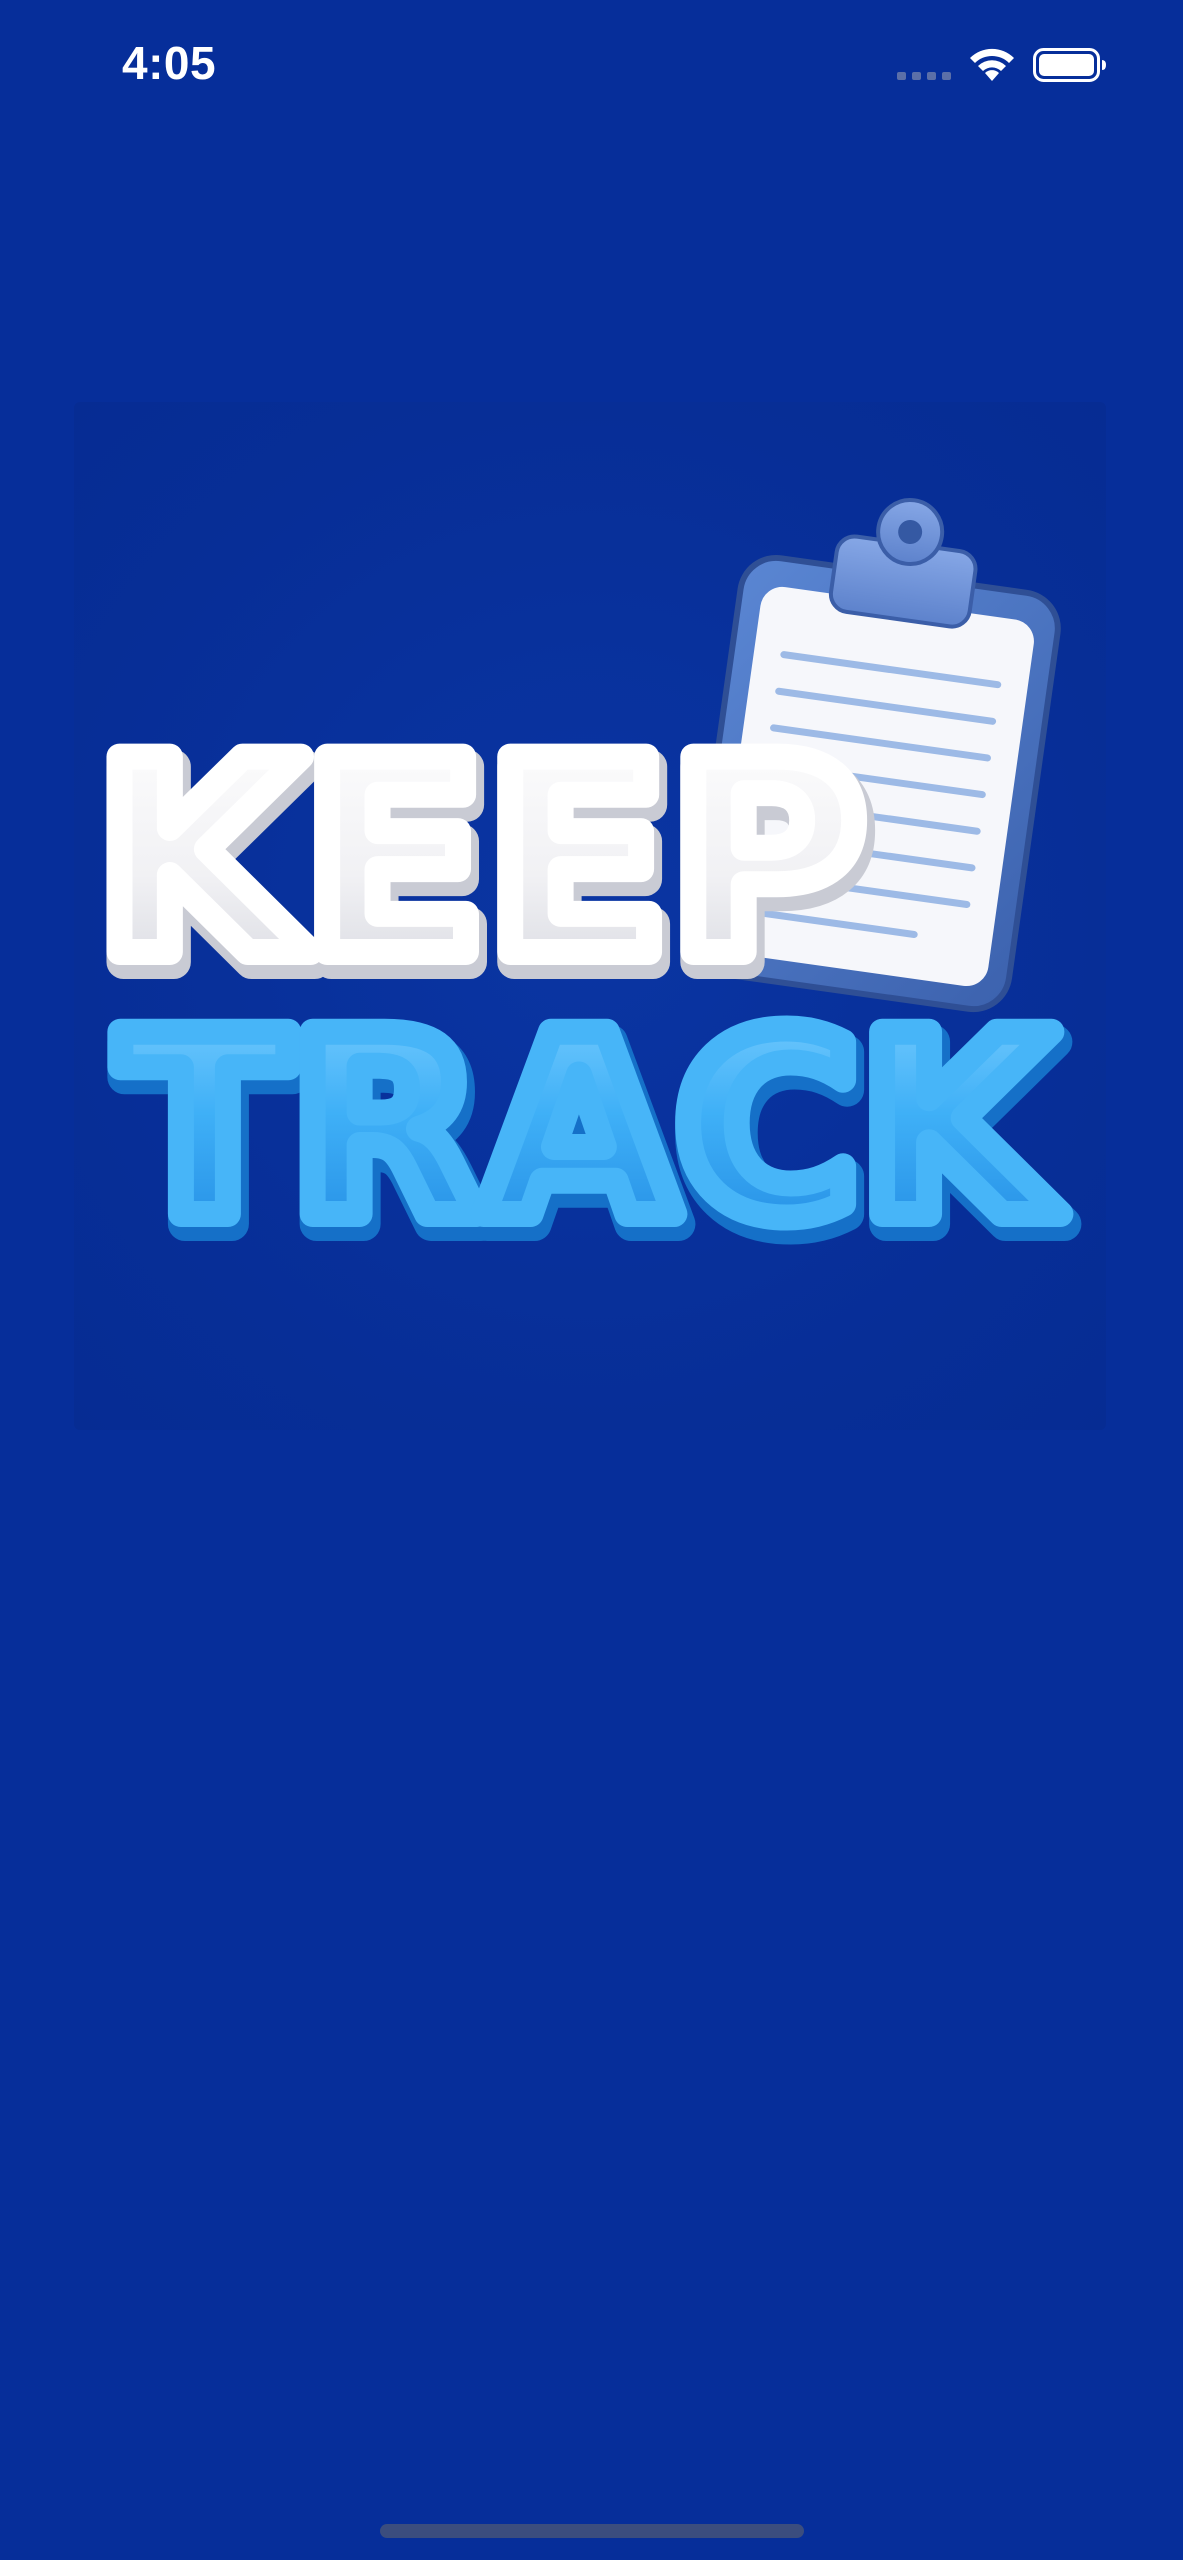 This screenshot has height=2560, width=1183. Describe the element at coordinates (590, 1127) in the screenshot. I see `logo-word-track-face: TRACK` at that location.